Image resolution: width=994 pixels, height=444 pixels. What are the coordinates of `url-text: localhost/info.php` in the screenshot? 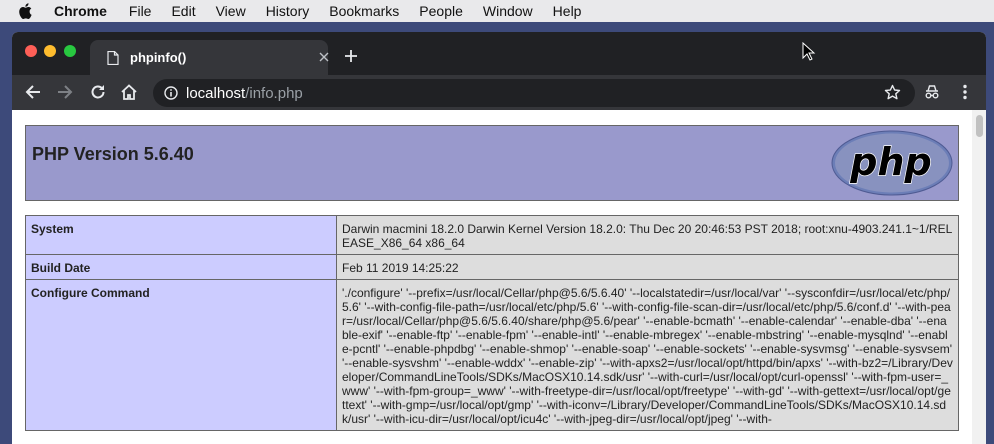 It's located at (244, 93).